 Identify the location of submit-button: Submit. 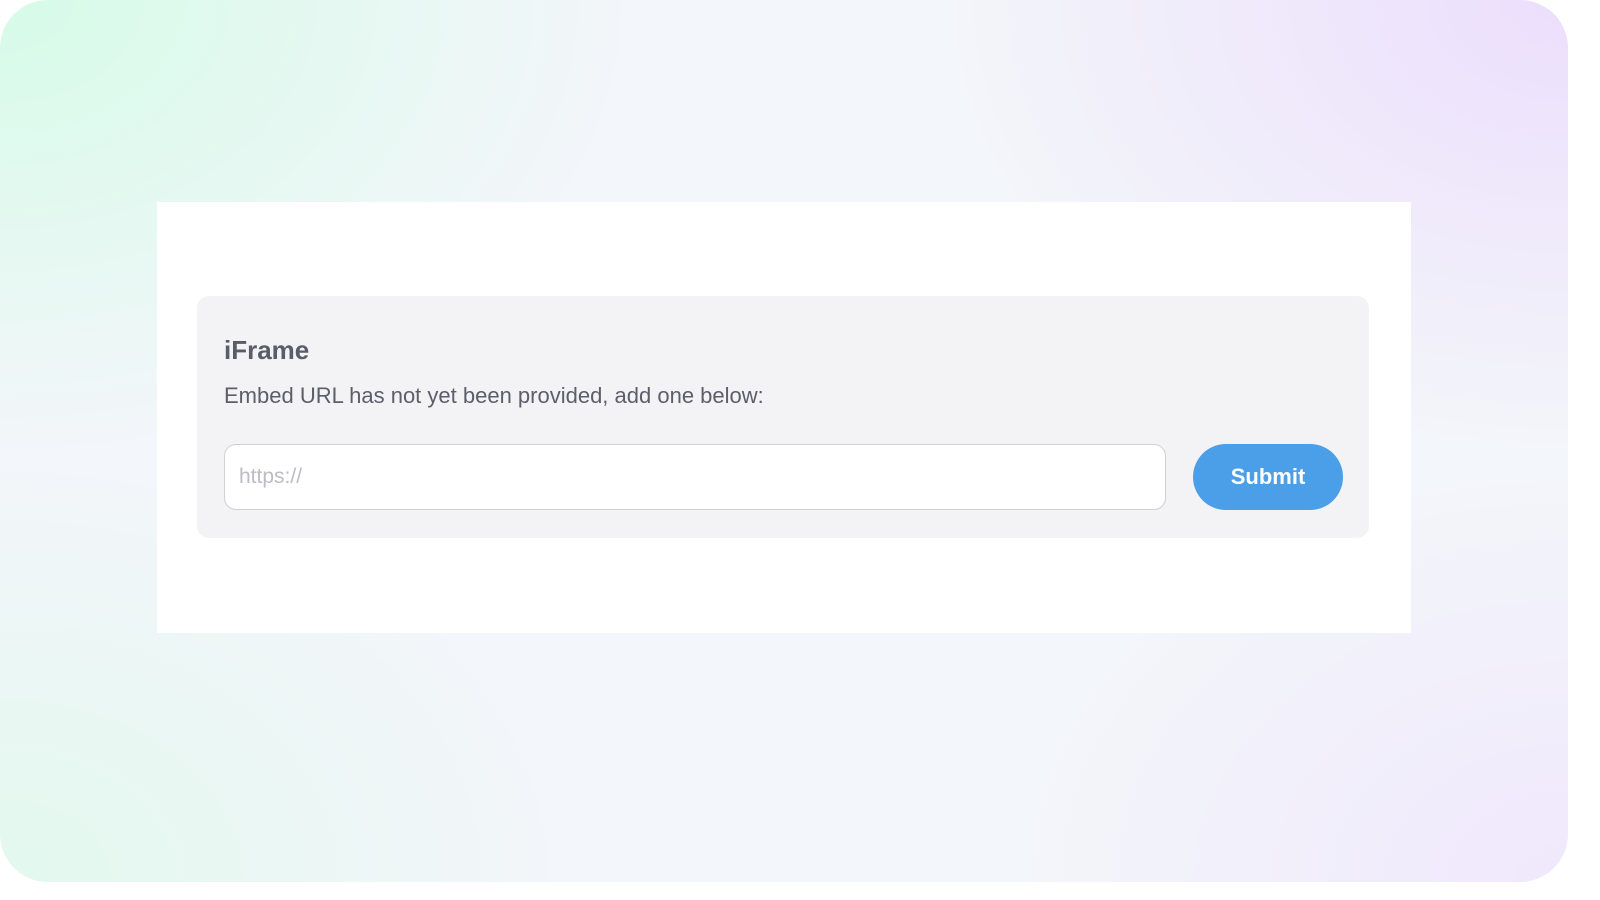
(1268, 477).